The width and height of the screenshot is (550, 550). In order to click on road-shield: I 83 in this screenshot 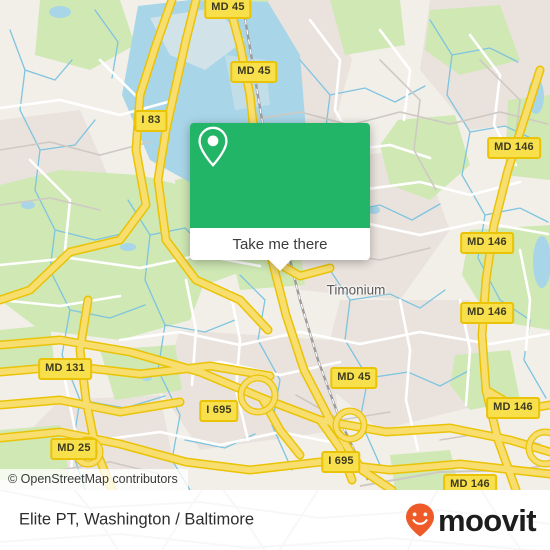, I will do `click(151, 121)`.